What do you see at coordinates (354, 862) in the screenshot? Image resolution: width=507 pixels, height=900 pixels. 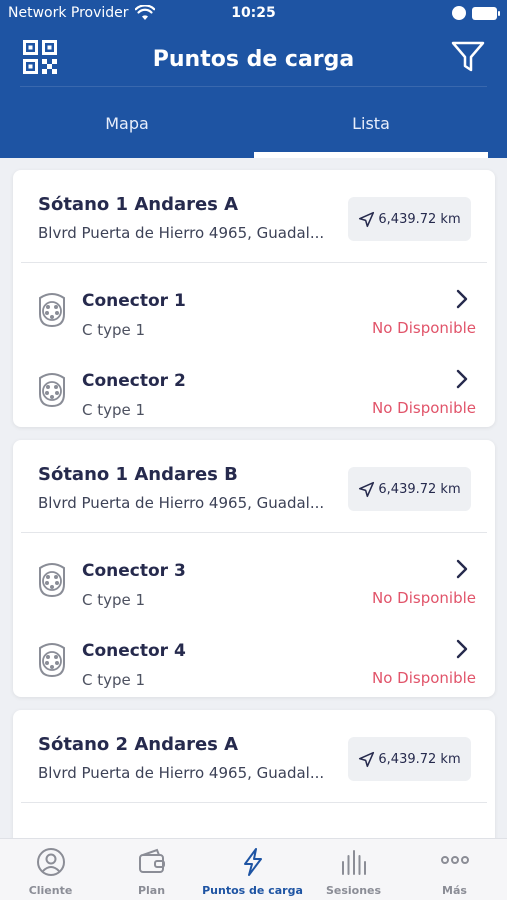 I see `bars-icon` at bounding box center [354, 862].